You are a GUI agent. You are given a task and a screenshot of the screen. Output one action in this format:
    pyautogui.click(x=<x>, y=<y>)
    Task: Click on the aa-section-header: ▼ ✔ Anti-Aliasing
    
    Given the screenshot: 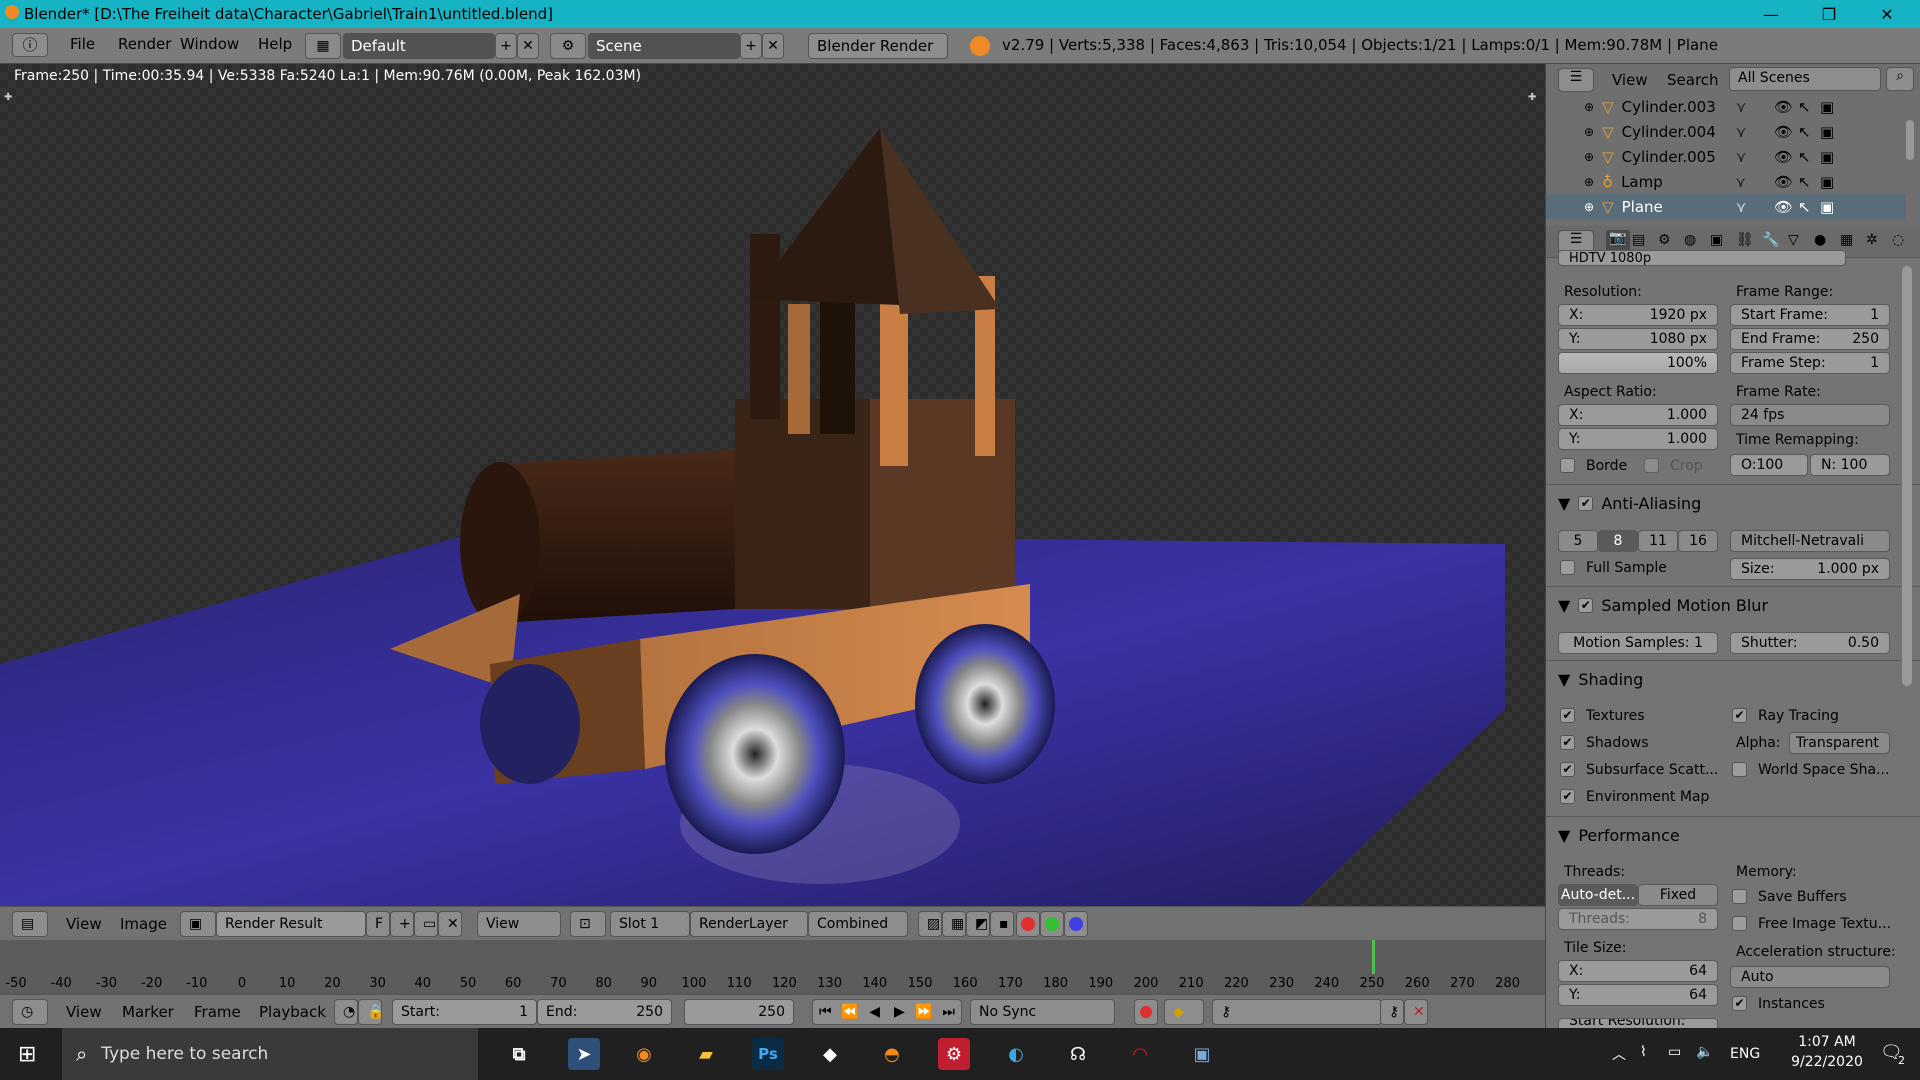 What is the action you would take?
    pyautogui.click(x=1629, y=503)
    